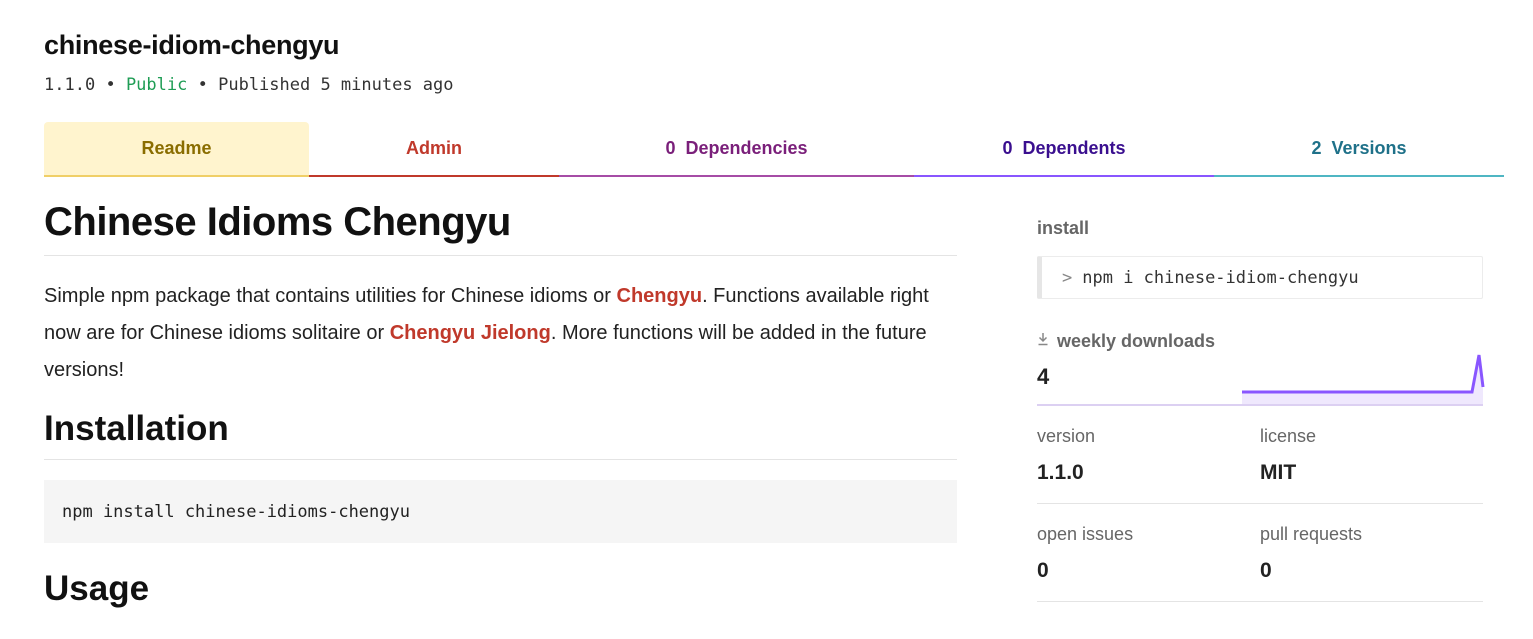  What do you see at coordinates (1288, 436) in the screenshot?
I see `license-label: license` at bounding box center [1288, 436].